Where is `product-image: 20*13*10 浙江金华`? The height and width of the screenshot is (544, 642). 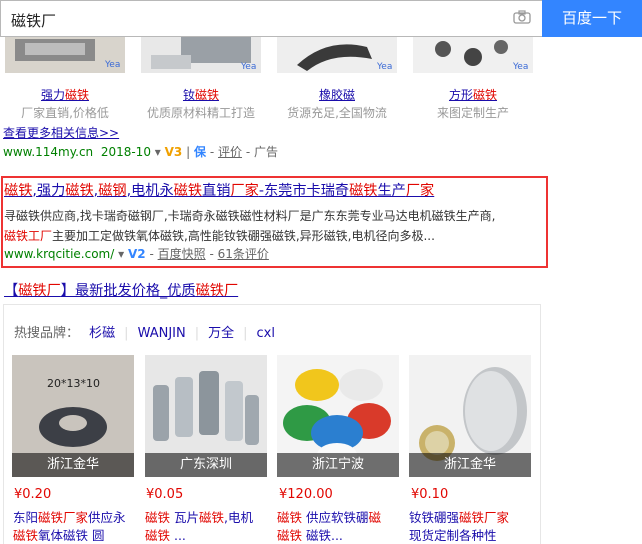
product-image: 20*13*10 浙江金华 is located at coordinates (73, 416).